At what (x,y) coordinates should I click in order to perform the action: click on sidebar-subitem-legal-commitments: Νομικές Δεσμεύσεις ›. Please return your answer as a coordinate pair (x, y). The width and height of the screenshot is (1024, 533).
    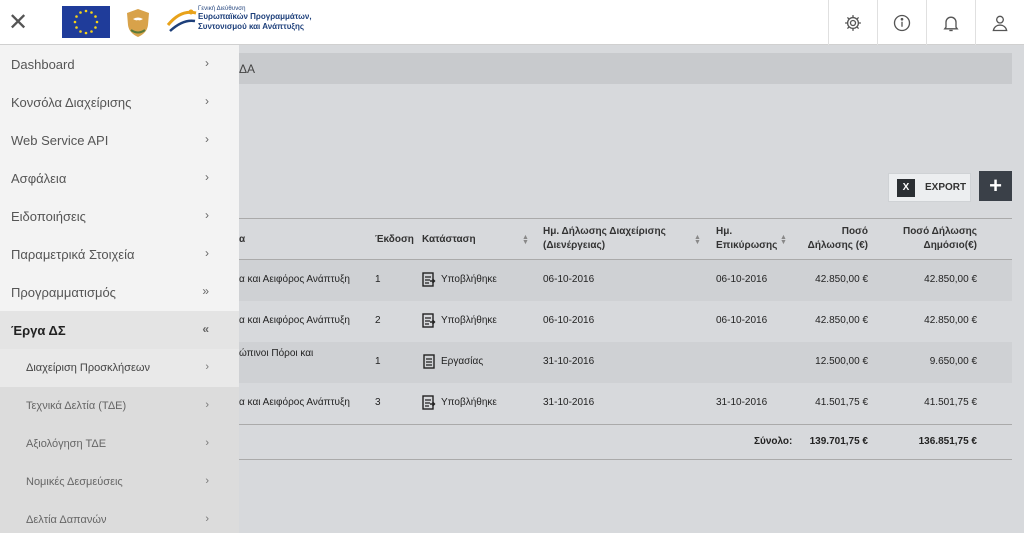
    Looking at the image, I should click on (119, 482).